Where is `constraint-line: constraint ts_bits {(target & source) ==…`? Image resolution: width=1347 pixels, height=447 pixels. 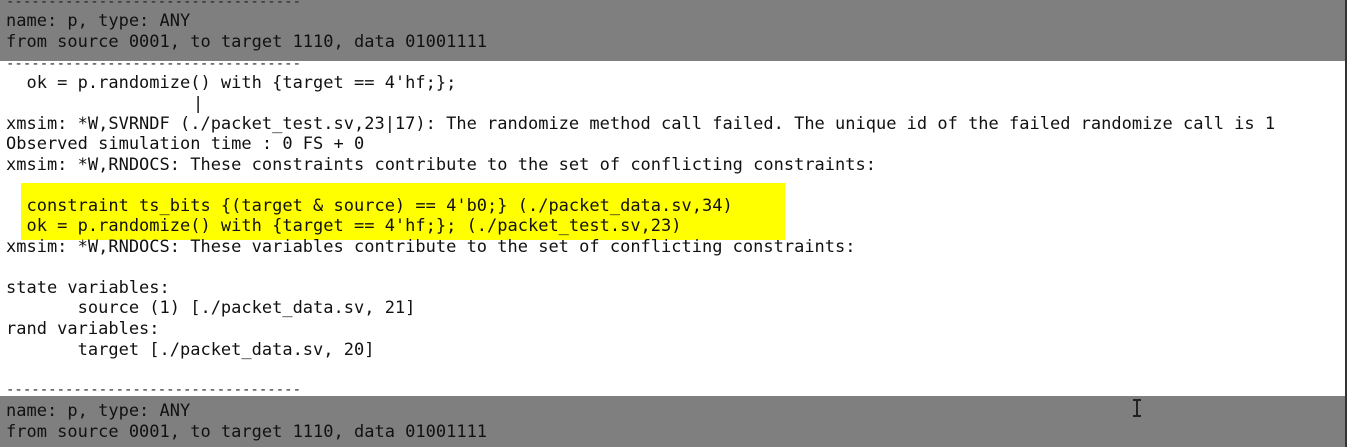
constraint-line: constraint ts_bits {(target & source) ==… is located at coordinates (369, 206).